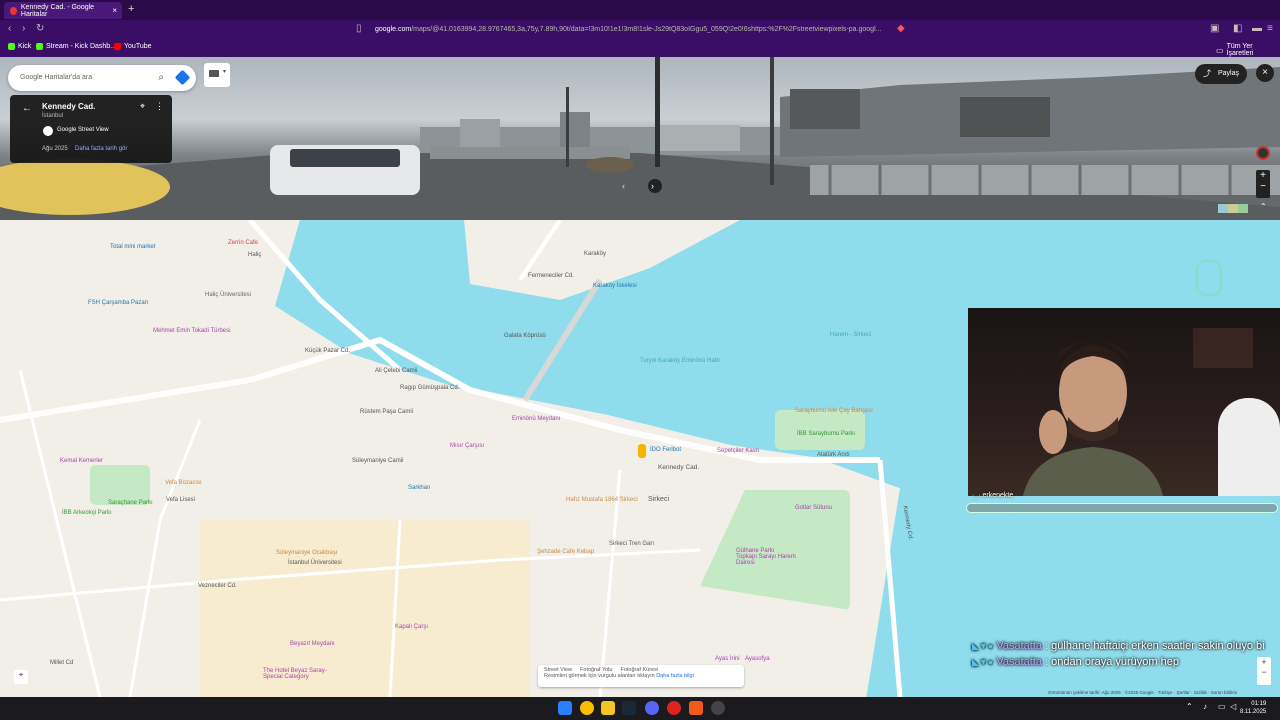  What do you see at coordinates (1265, 73) in the screenshot?
I see `close-street-view-button: ×` at bounding box center [1265, 73].